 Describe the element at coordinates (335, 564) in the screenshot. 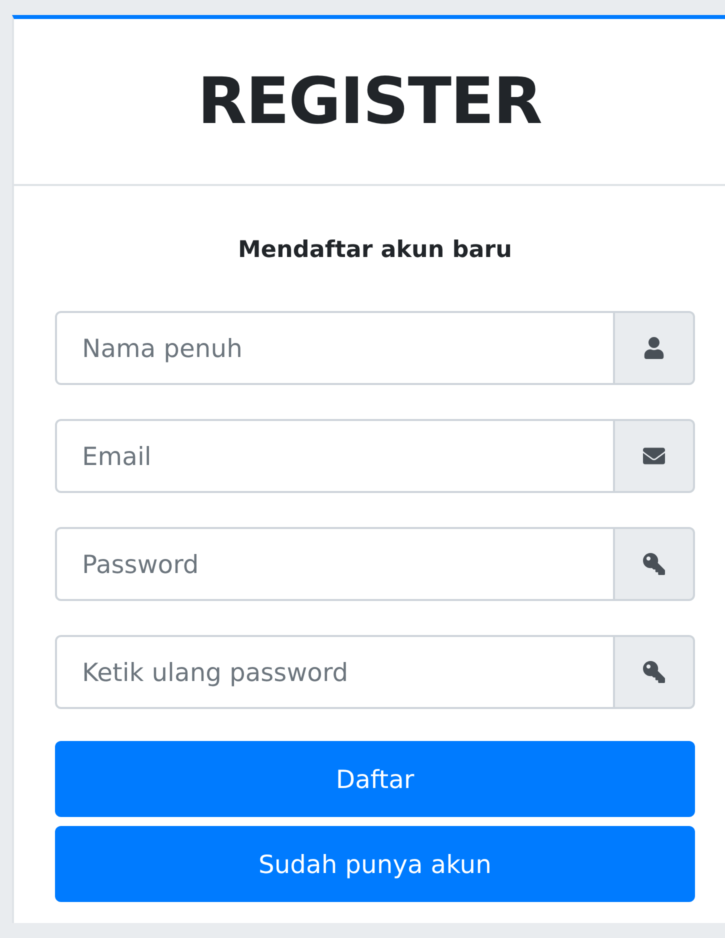

I see `input-field: Password` at that location.